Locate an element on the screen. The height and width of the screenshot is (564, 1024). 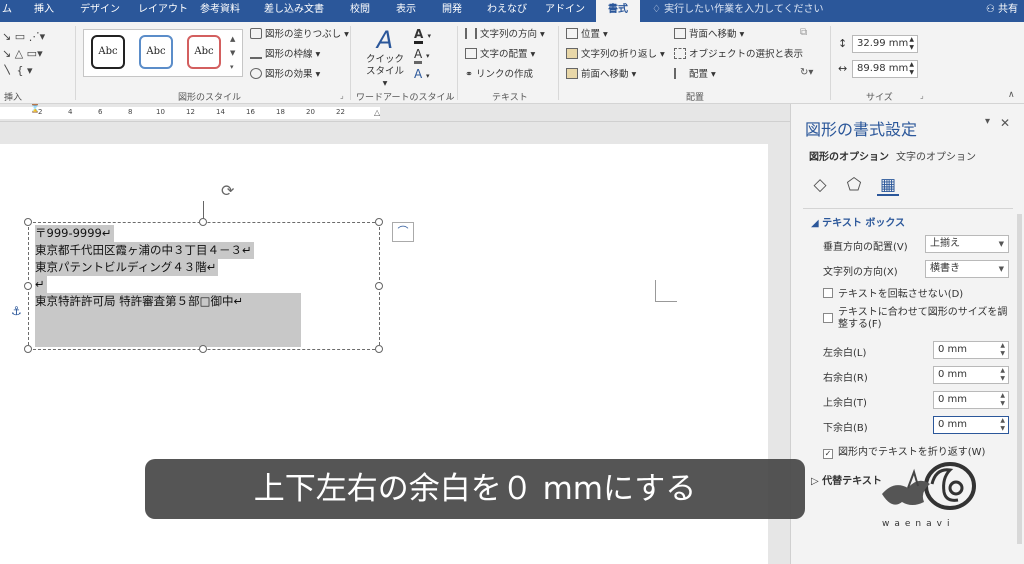
width-input: 89.98 mm ▲ ▼ is located at coordinates (885, 69).